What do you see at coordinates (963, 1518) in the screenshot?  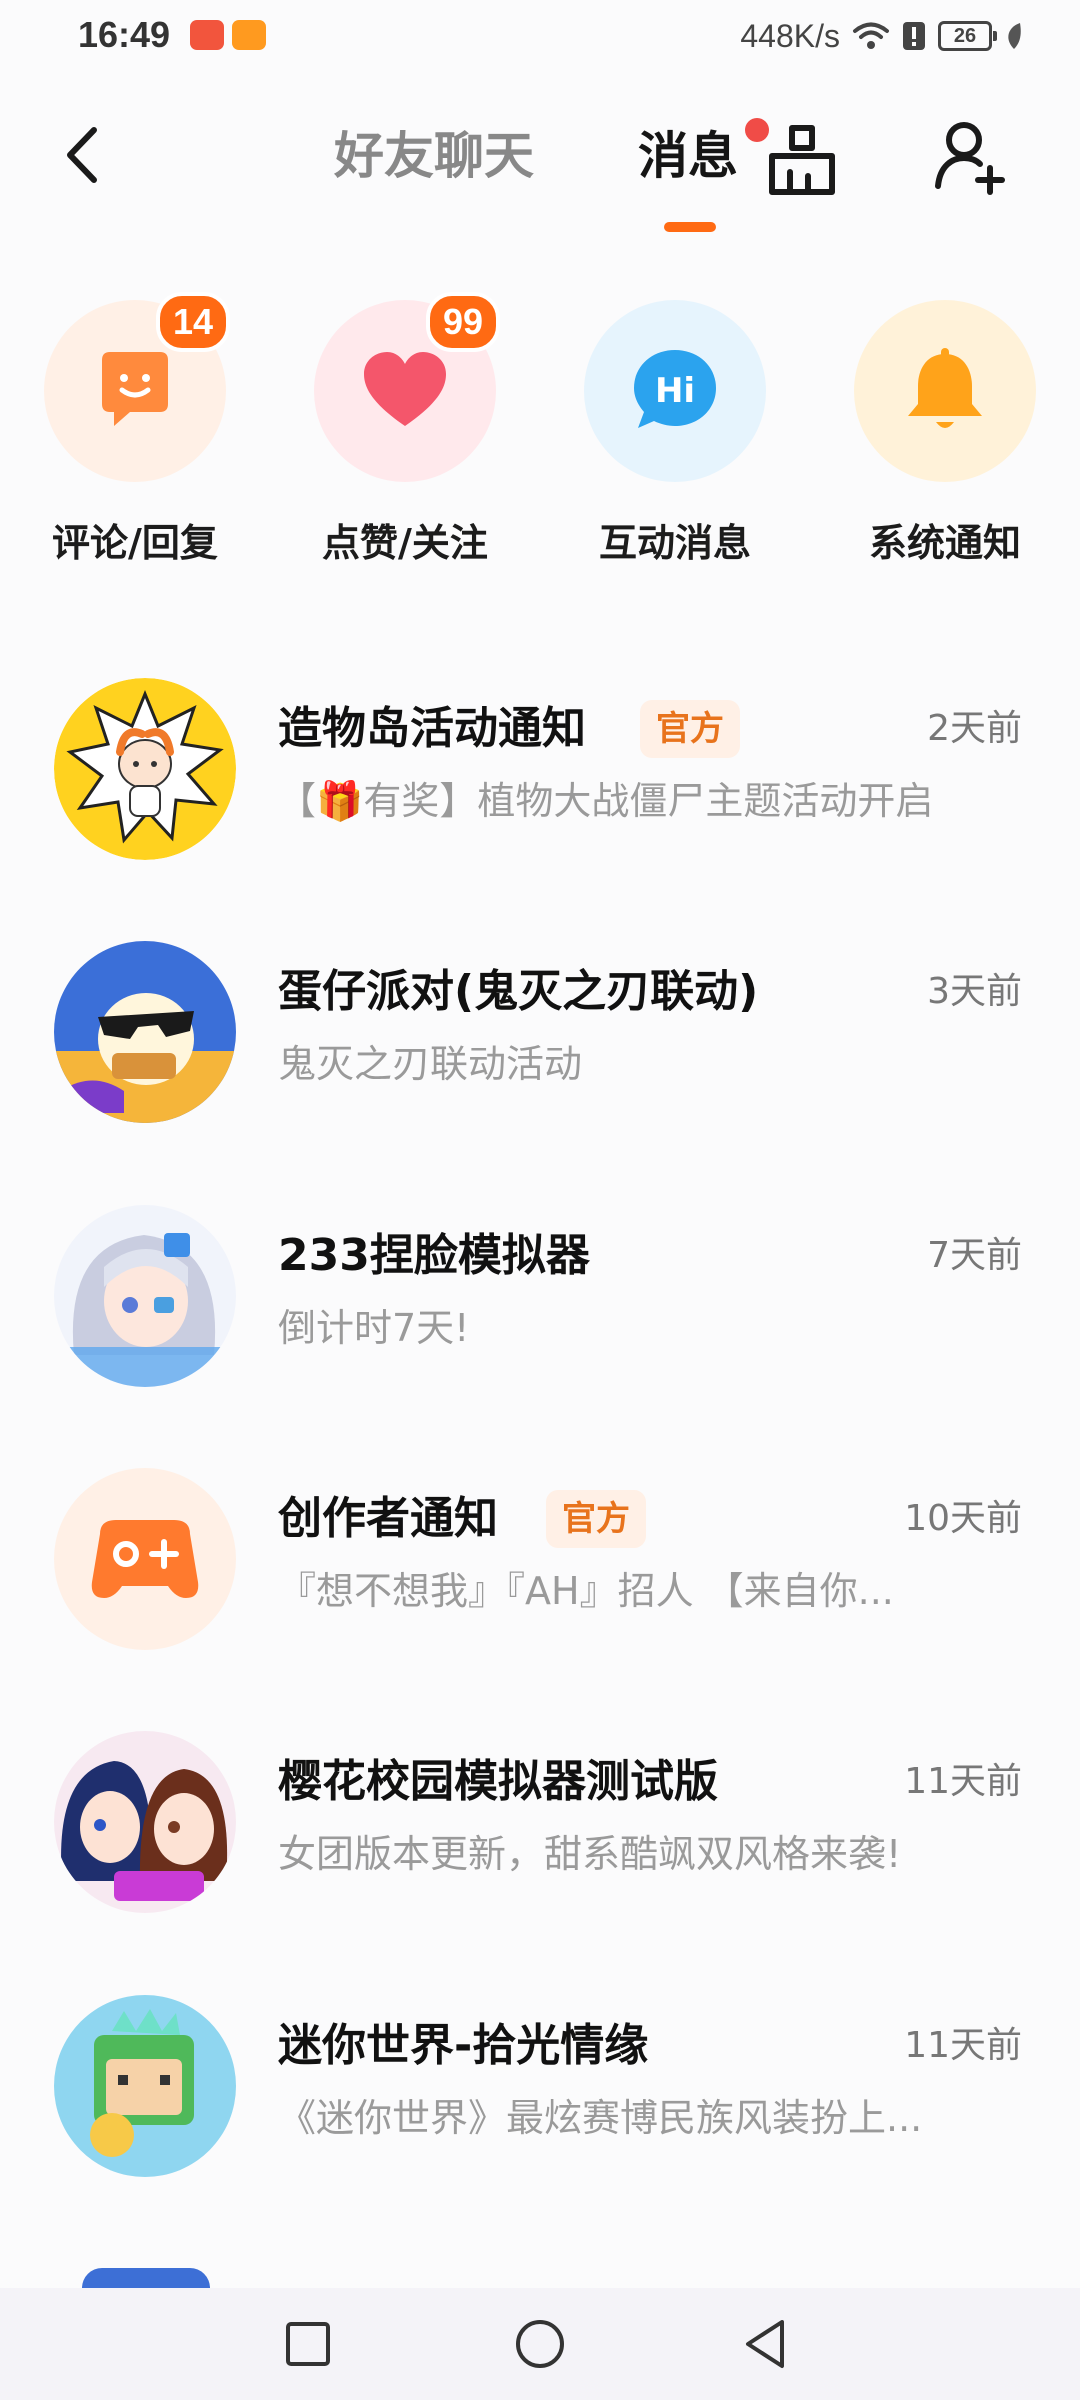 I see `message-time: 10天前` at bounding box center [963, 1518].